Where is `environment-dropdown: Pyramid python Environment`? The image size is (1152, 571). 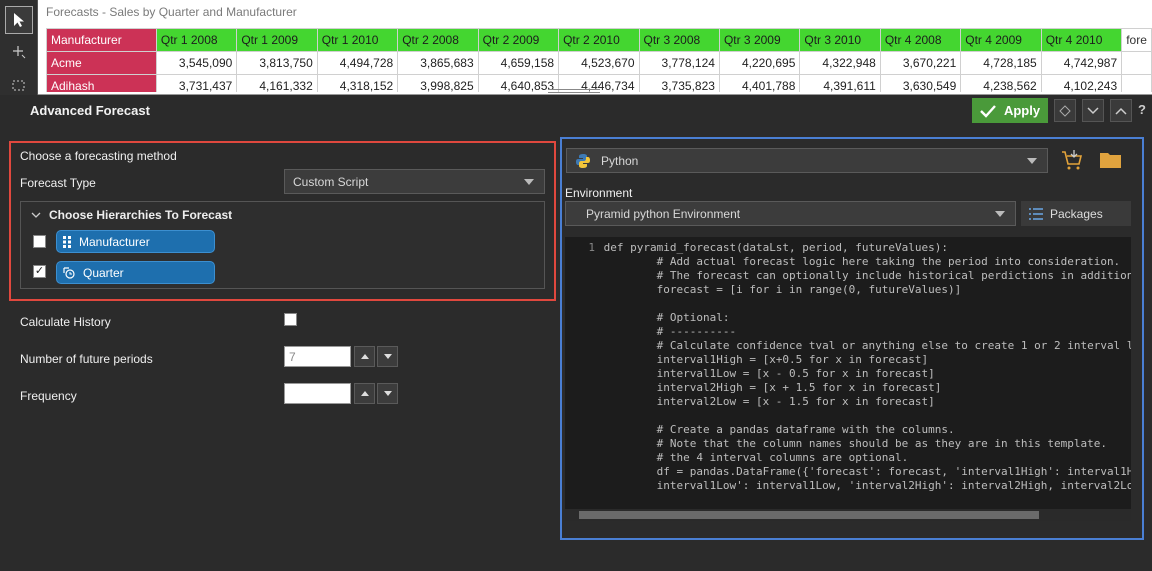 environment-dropdown: Pyramid python Environment is located at coordinates (790, 213).